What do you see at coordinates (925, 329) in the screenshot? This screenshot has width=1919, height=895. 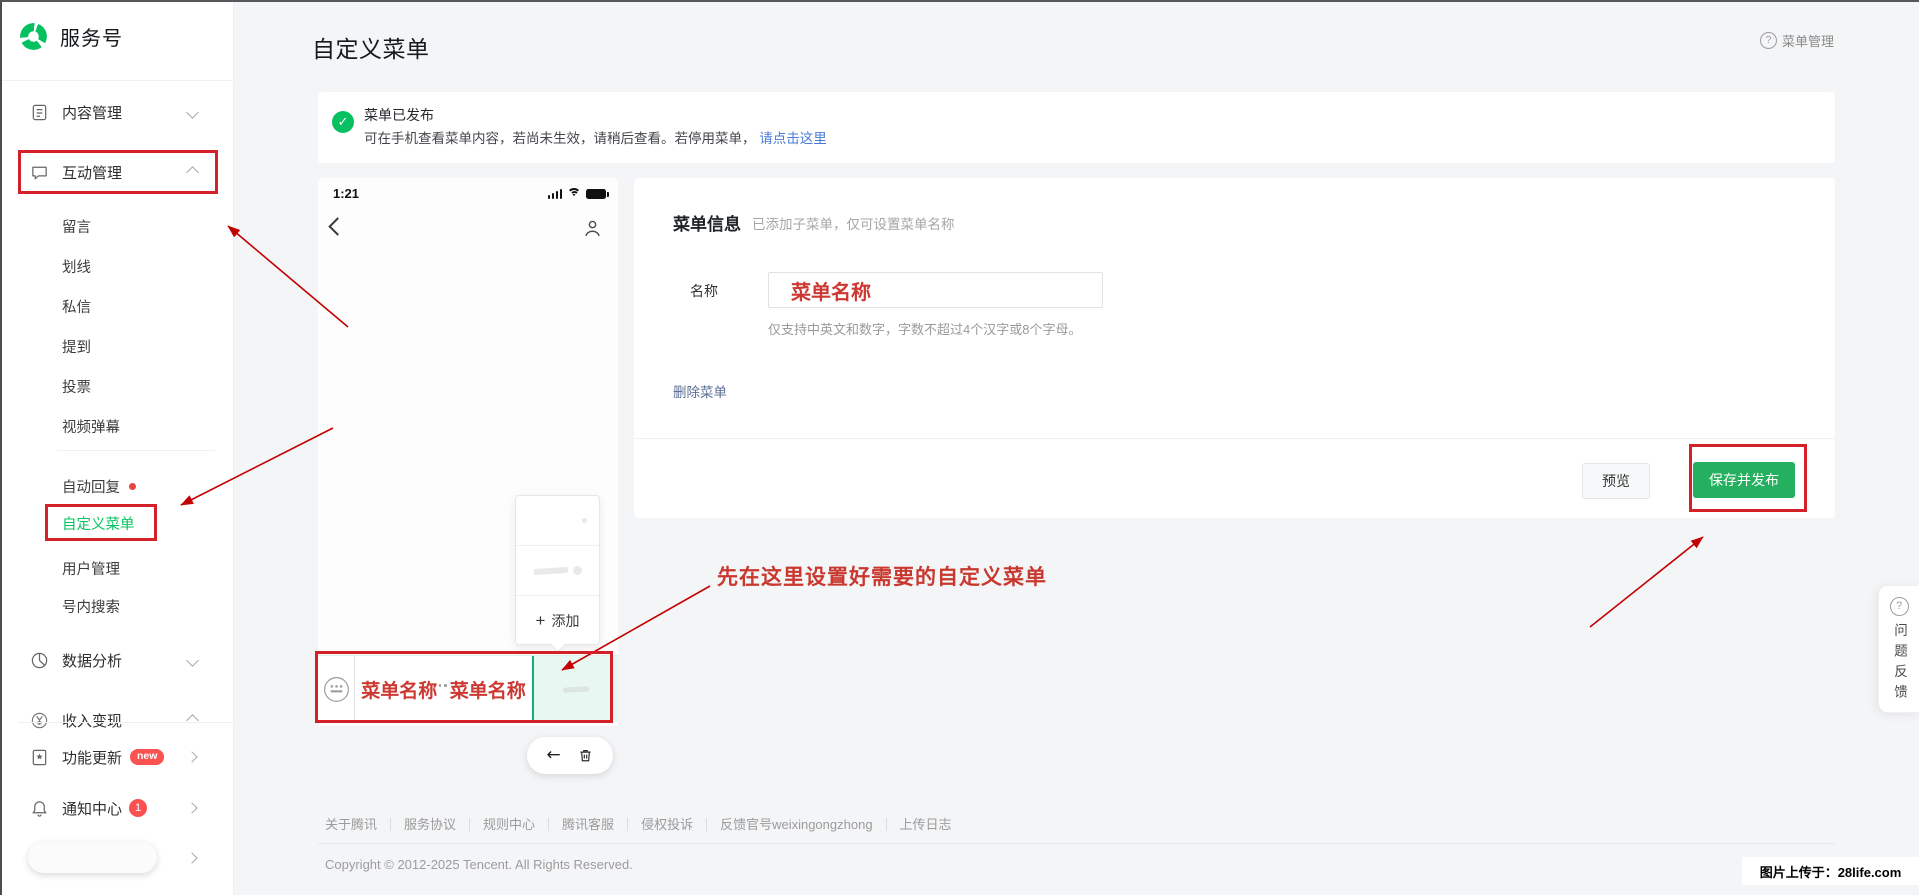 I see `name-field-hint: 仅支持中英文和数字，字数不超过4个汉字或8个字母。` at bounding box center [925, 329].